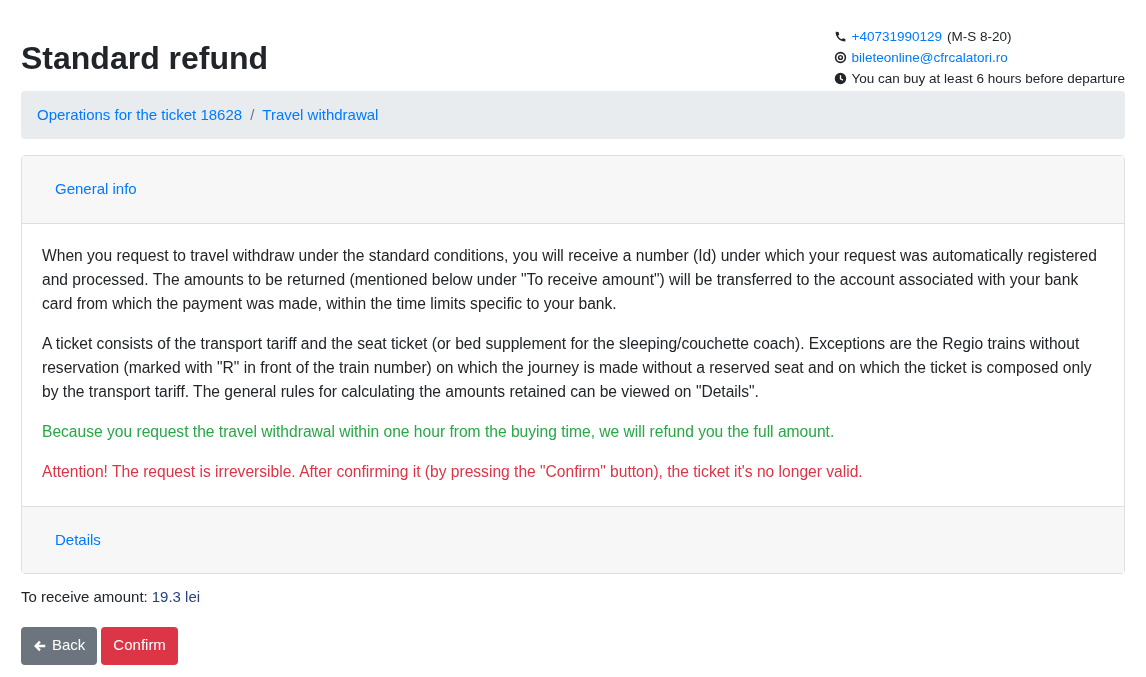  I want to click on arrow-left-icon, so click(40, 645).